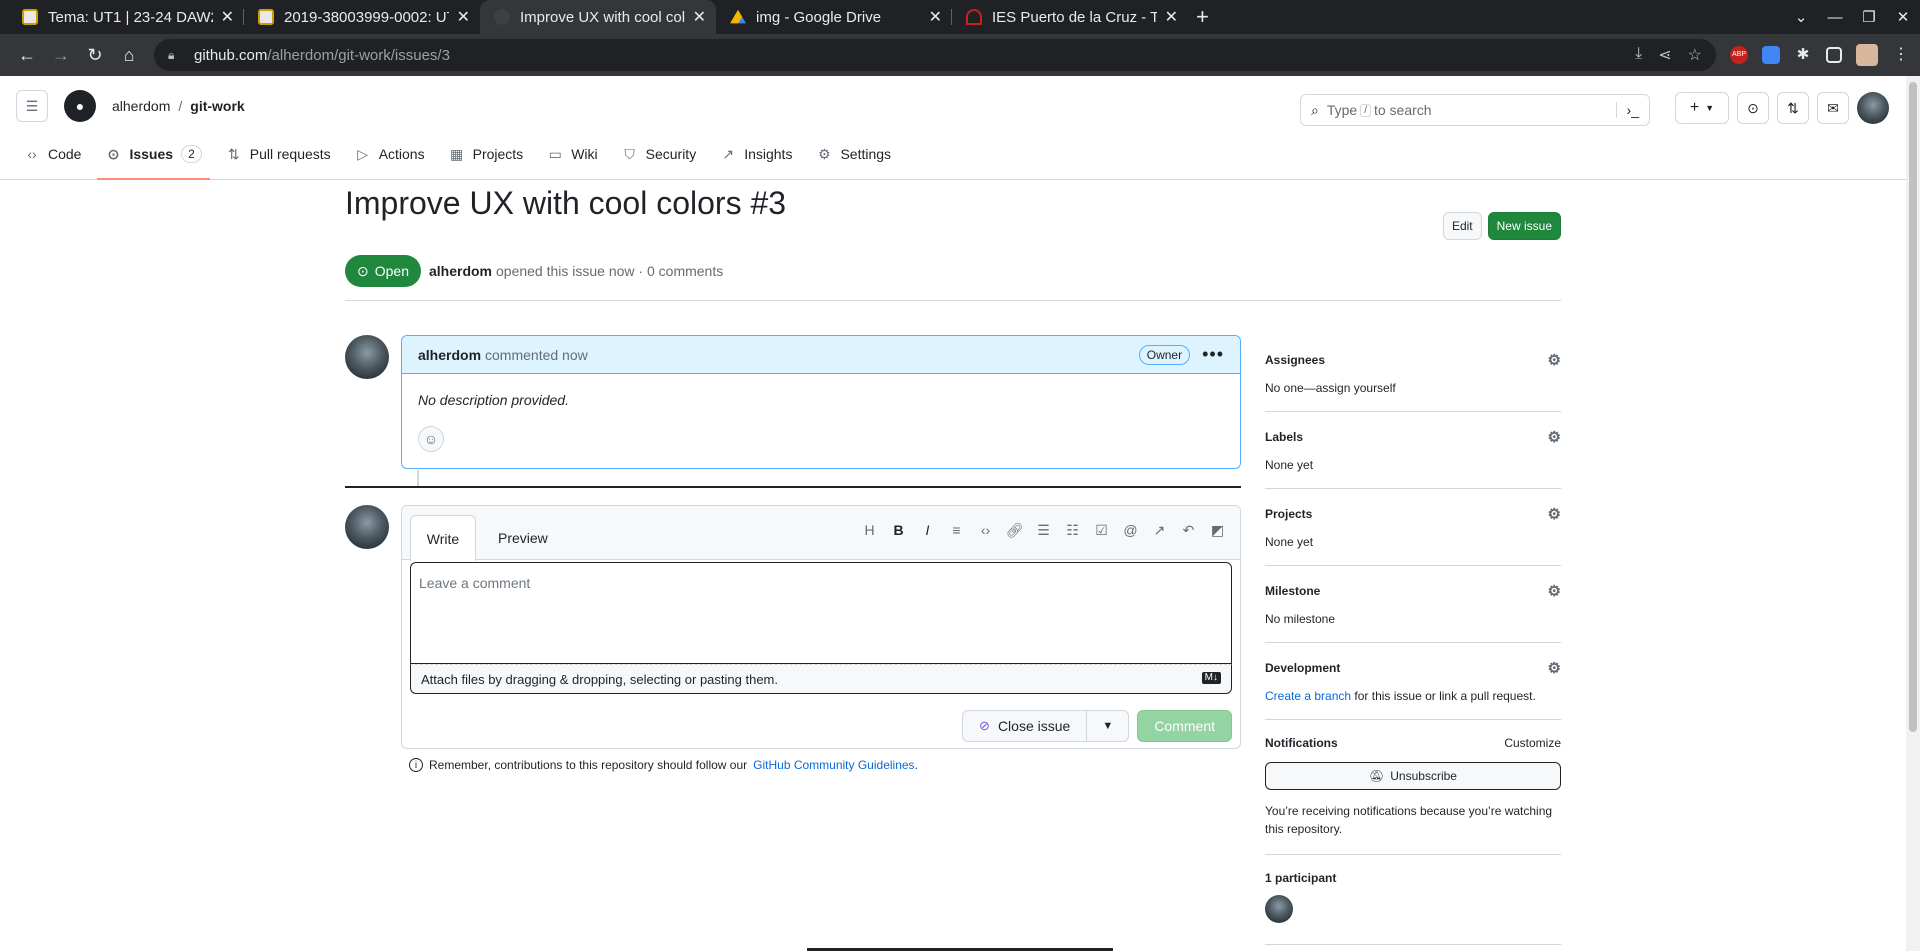 This screenshot has height=951, width=1920. What do you see at coordinates (278, 154) in the screenshot?
I see `tab-pull-requests: ⇅ Pull requests` at bounding box center [278, 154].